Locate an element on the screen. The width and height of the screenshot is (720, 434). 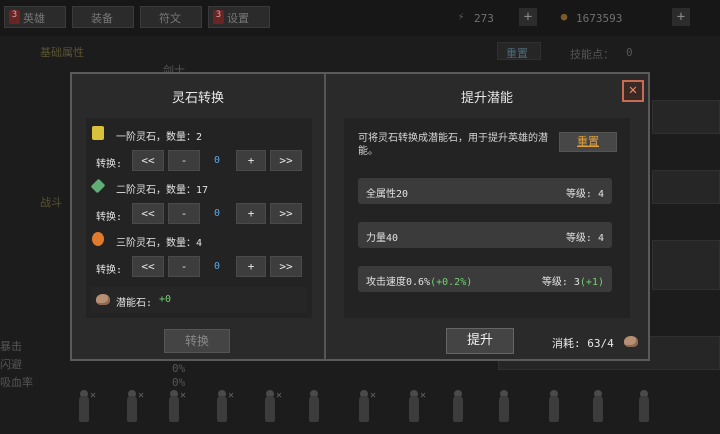
stone-label: 三阶灵石，数量：4 is located at coordinates (159, 243).